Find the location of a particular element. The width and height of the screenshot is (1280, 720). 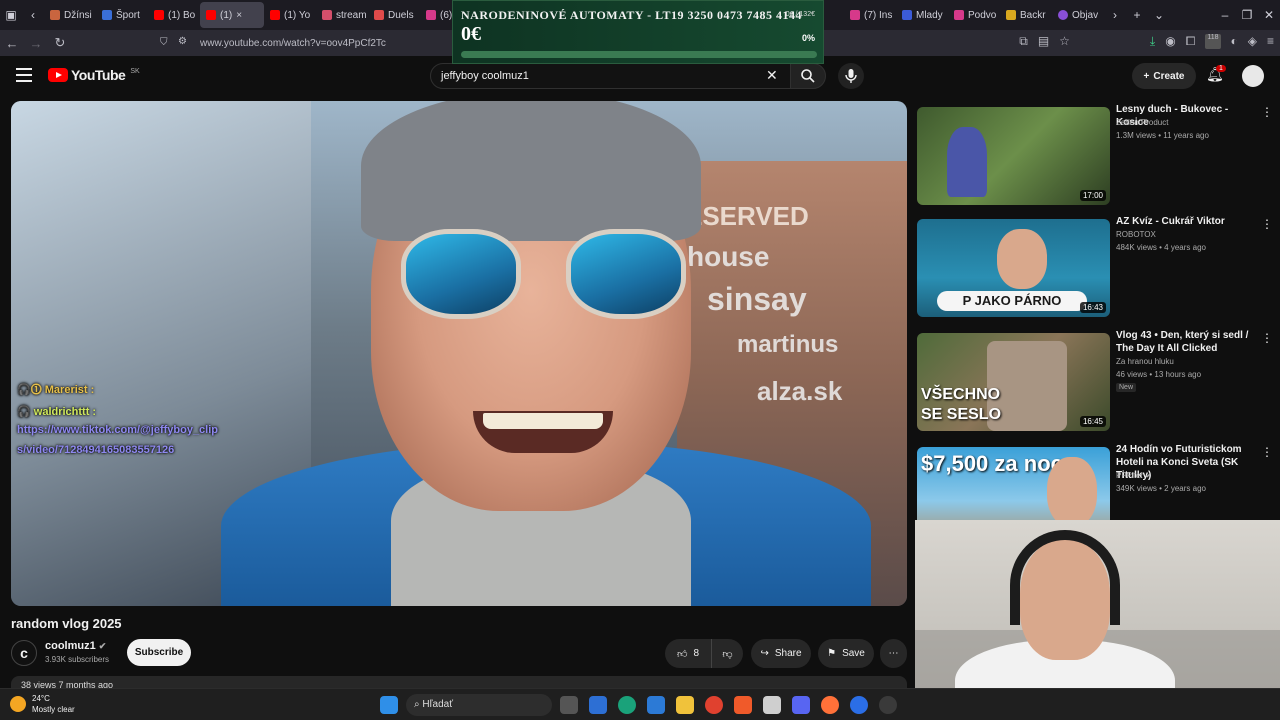

share-button: ↪ Share is located at coordinates (781, 653).